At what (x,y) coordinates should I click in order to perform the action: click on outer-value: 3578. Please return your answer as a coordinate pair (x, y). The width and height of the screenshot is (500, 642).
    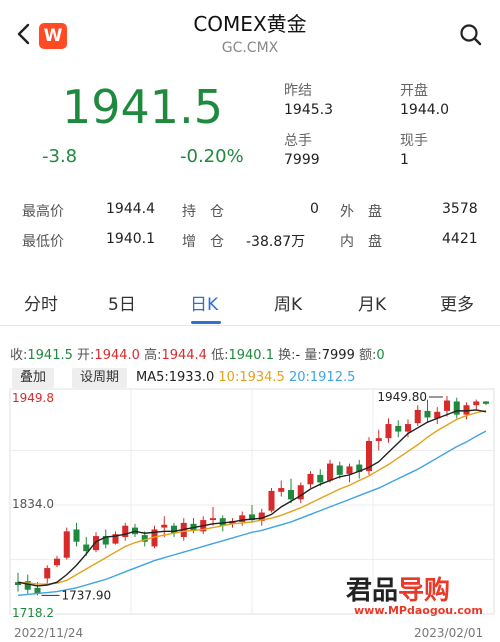
    Looking at the image, I should click on (460, 209).